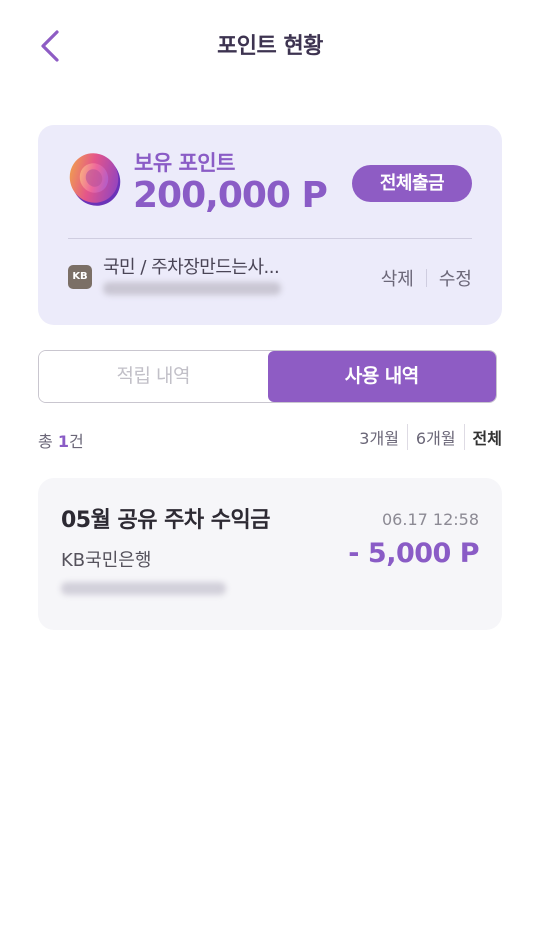 Image resolution: width=540 pixels, height=937 pixels. I want to click on history-tabs: 적립 내역 사용 내역, so click(267, 376).